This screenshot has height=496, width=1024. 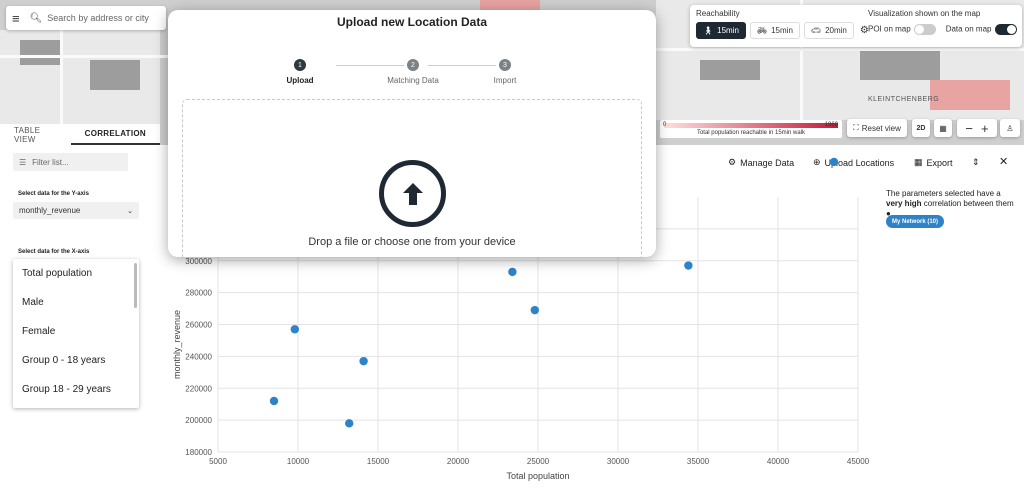 What do you see at coordinates (751, 125) in the screenshot?
I see `scale-gradient` at bounding box center [751, 125].